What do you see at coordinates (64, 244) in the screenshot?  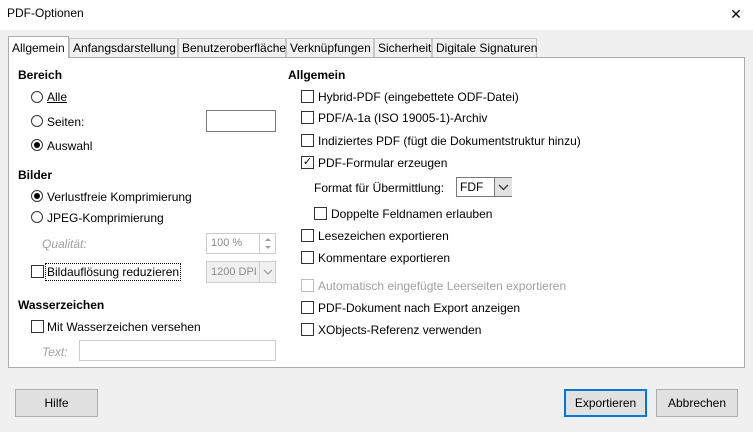 I see `label-qualitaet: Qualität:` at bounding box center [64, 244].